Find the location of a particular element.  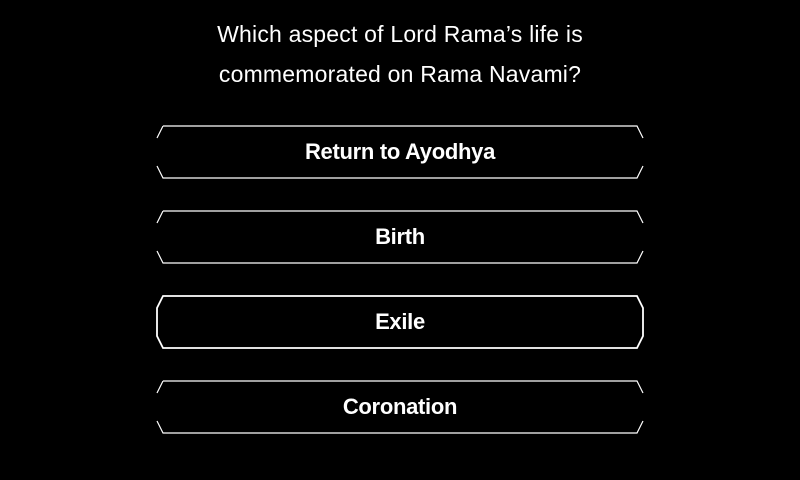

answer-option-coronation: Coronation is located at coordinates (400, 407).